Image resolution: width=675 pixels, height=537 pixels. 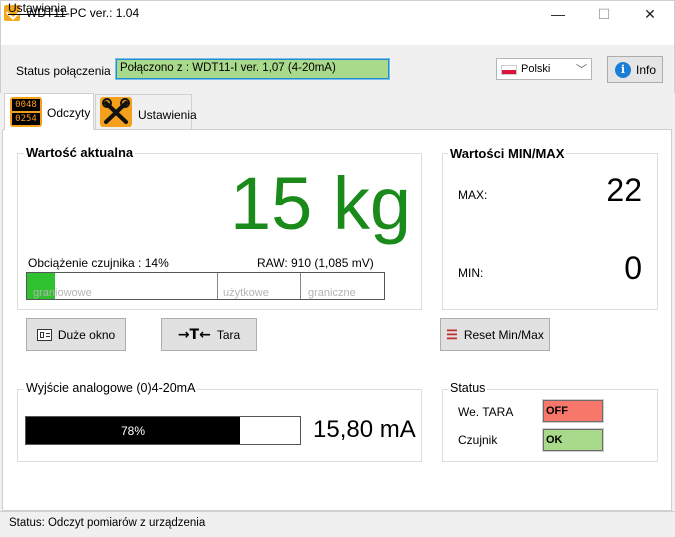 I want to click on zone-label-usable: użytkowe, so click(x=246, y=293).